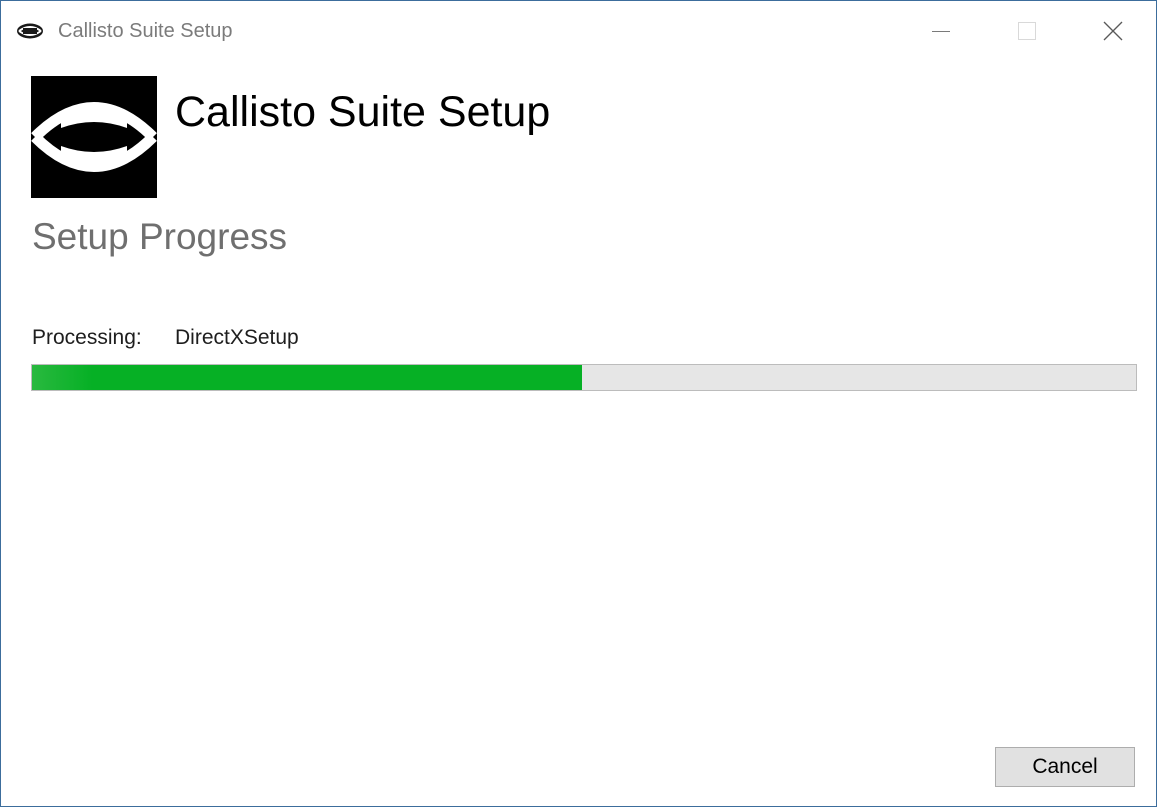 This screenshot has width=1157, height=807. What do you see at coordinates (87, 337) in the screenshot?
I see `processing-label: Processing:` at bounding box center [87, 337].